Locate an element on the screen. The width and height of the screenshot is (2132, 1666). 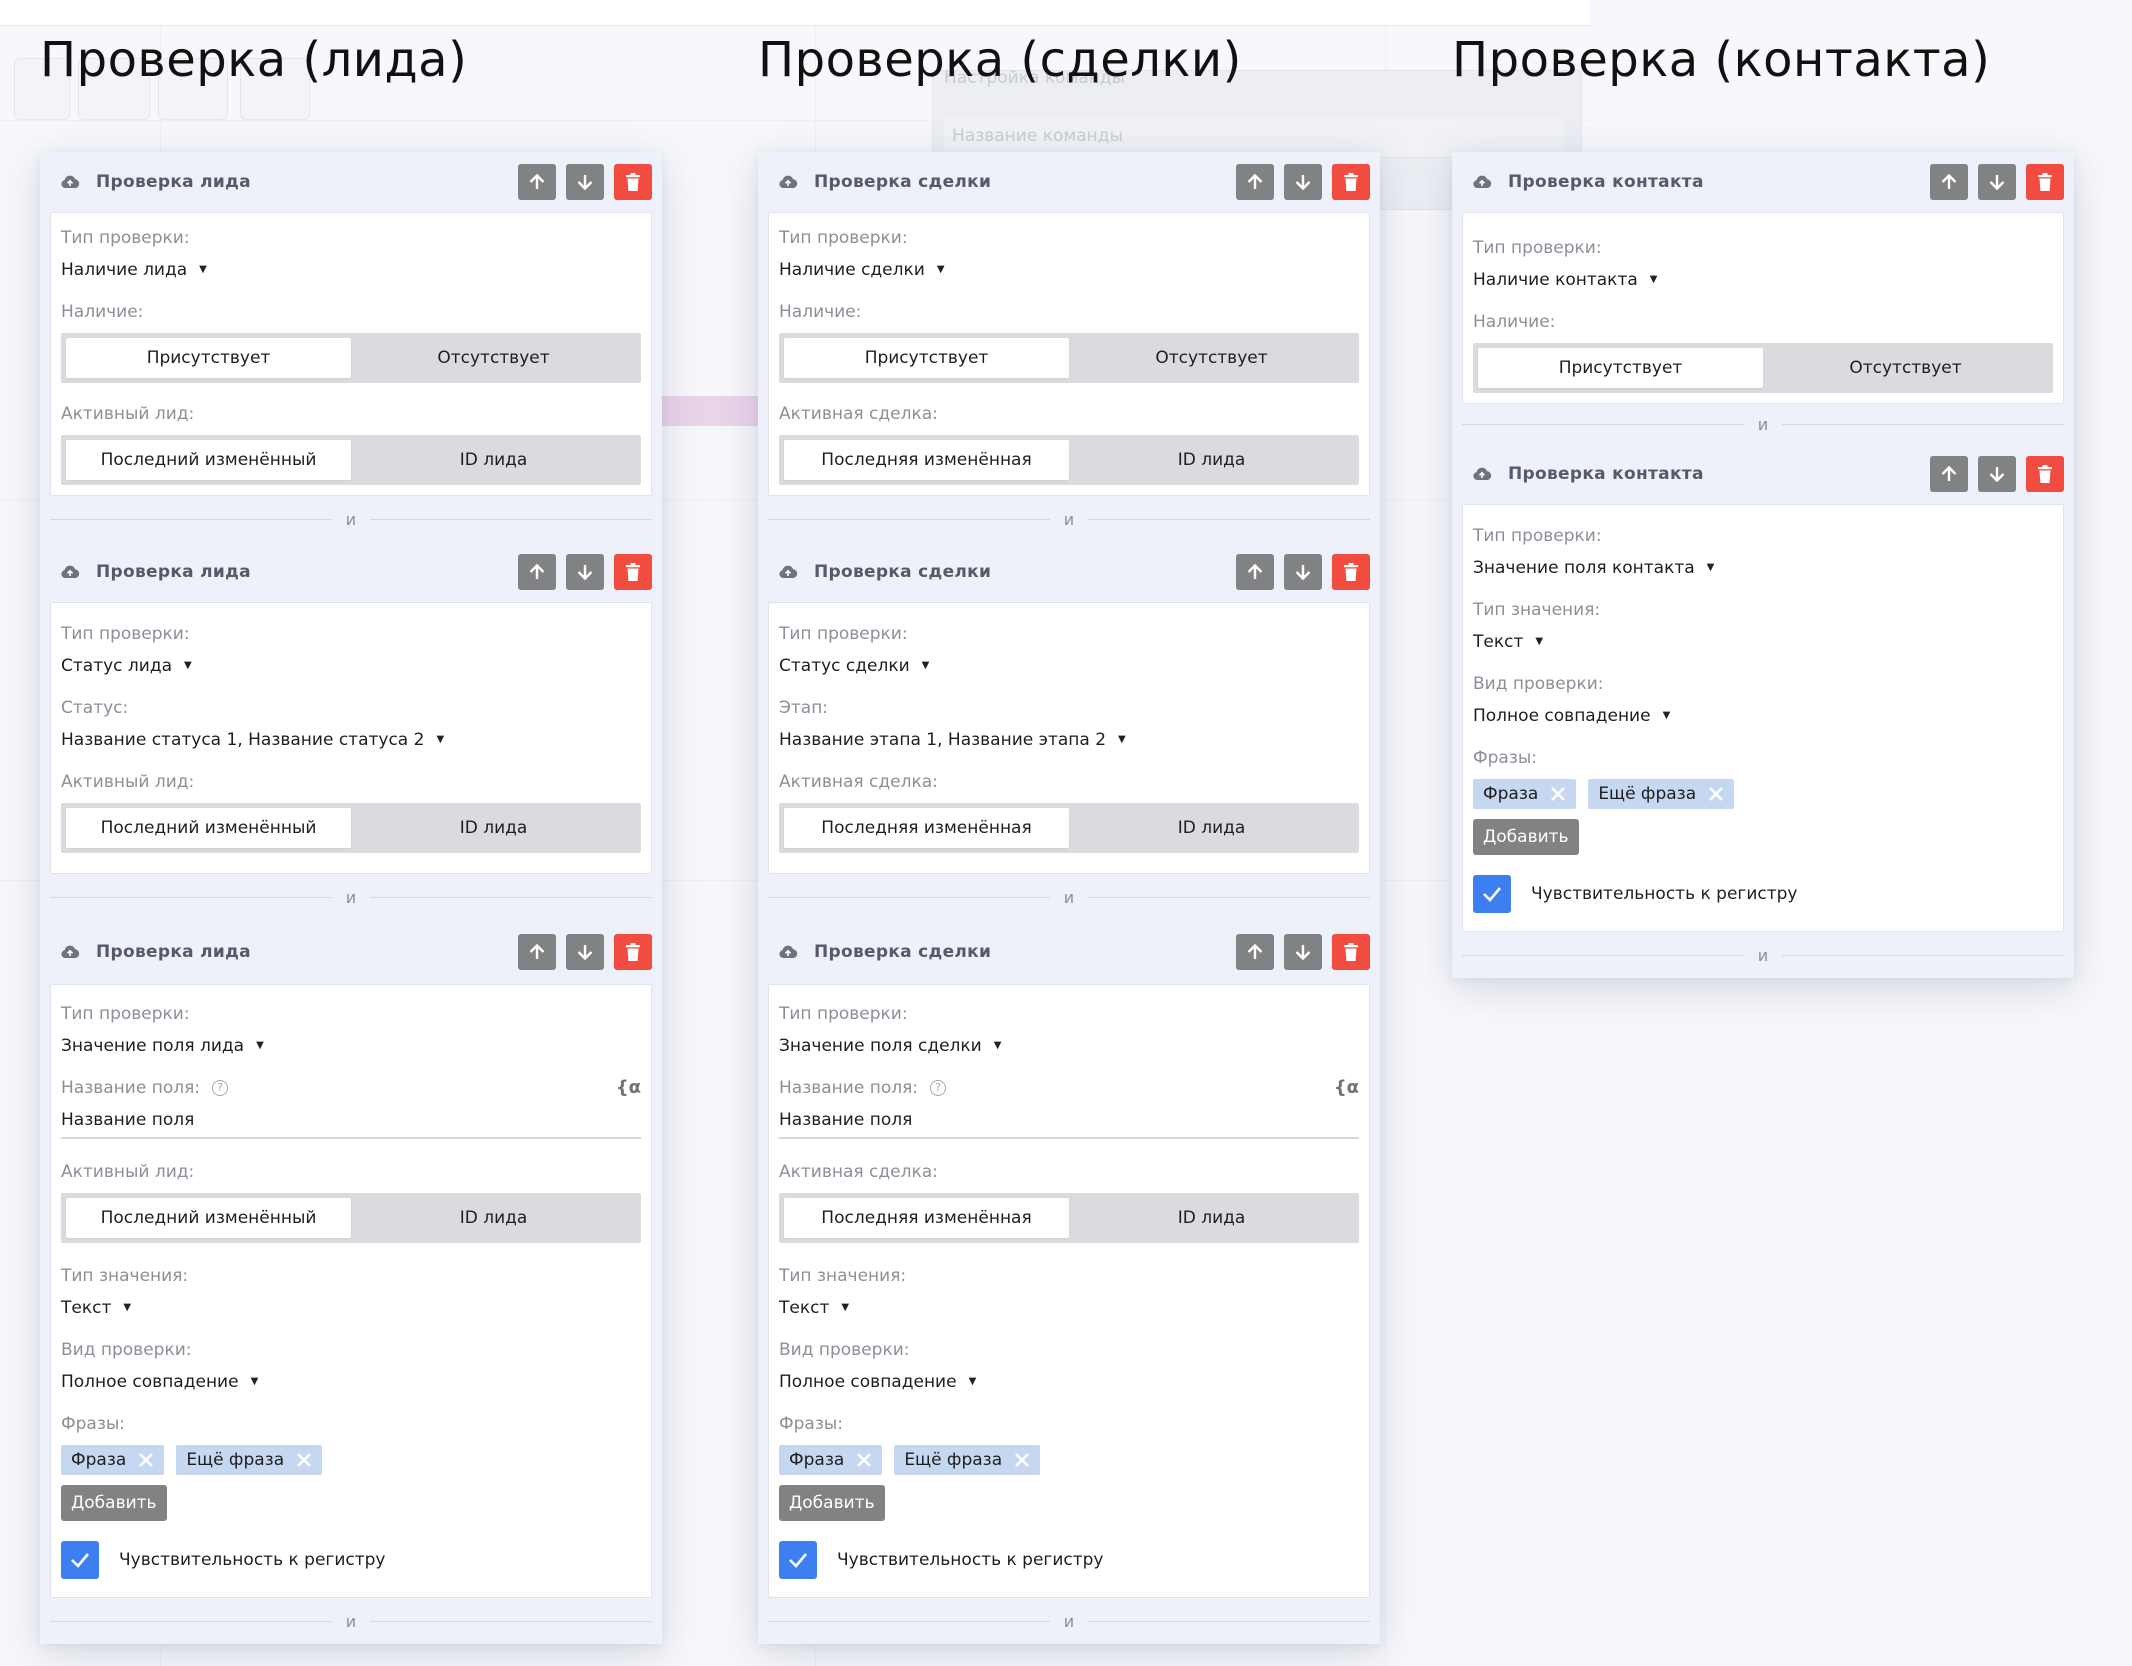
block-header: Проверка сделки is located at coordinates (1069, 952).